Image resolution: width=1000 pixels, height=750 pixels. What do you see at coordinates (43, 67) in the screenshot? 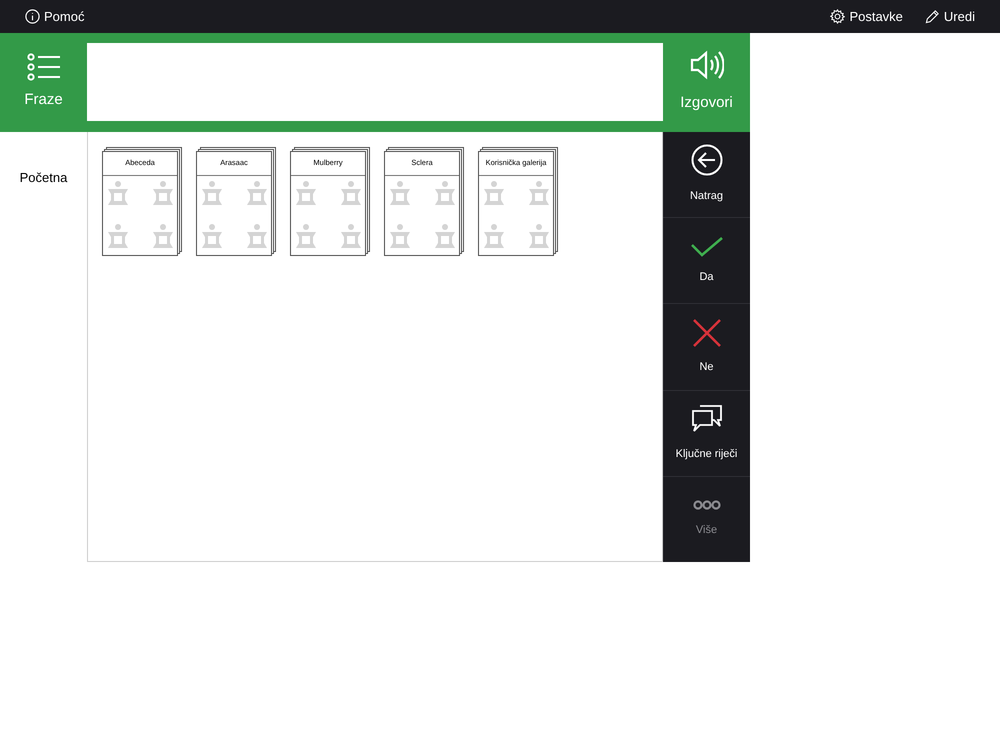
I see `list-icon` at bounding box center [43, 67].